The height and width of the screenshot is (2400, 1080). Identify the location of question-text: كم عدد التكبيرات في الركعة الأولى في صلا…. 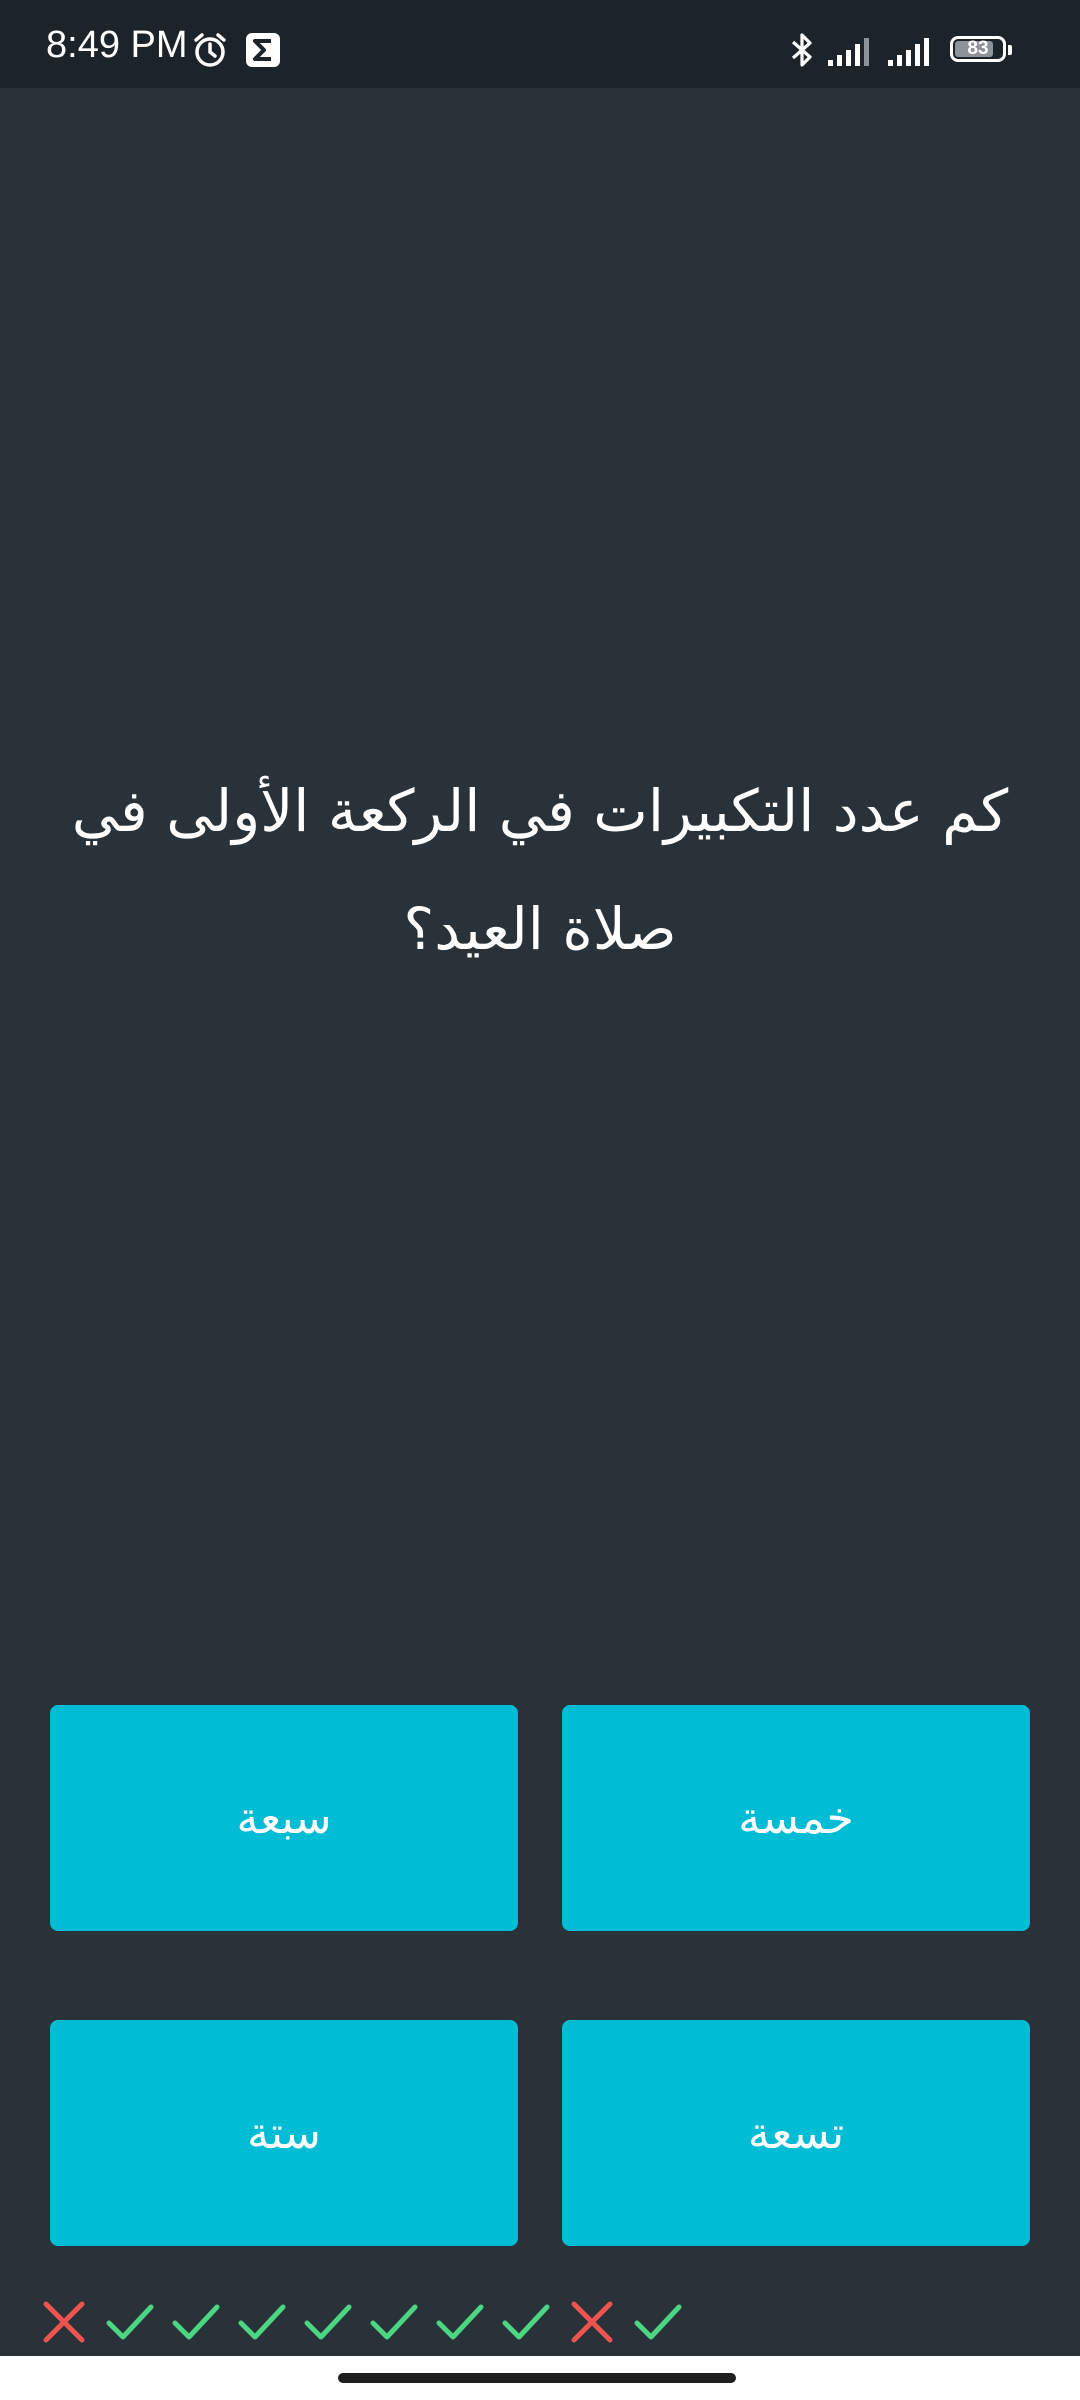
(540, 870).